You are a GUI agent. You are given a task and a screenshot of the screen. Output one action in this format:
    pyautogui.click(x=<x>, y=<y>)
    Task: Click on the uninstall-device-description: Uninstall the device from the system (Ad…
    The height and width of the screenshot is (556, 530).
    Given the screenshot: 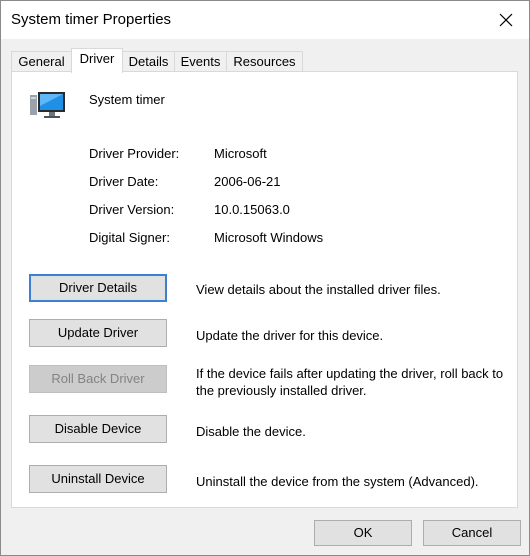 What is the action you would take?
    pyautogui.click(x=337, y=481)
    